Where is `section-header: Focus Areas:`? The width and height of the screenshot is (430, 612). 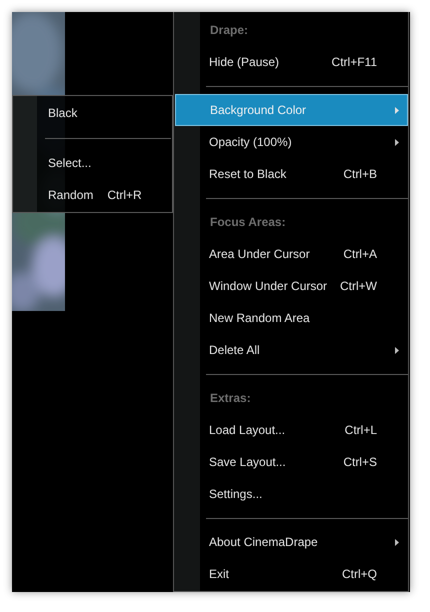 section-header: Focus Areas: is located at coordinates (248, 222).